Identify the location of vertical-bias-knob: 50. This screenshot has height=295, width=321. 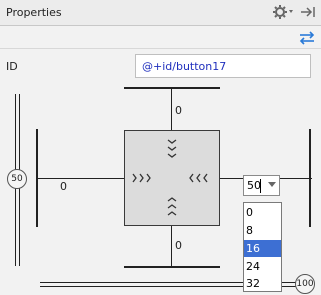
(17, 179).